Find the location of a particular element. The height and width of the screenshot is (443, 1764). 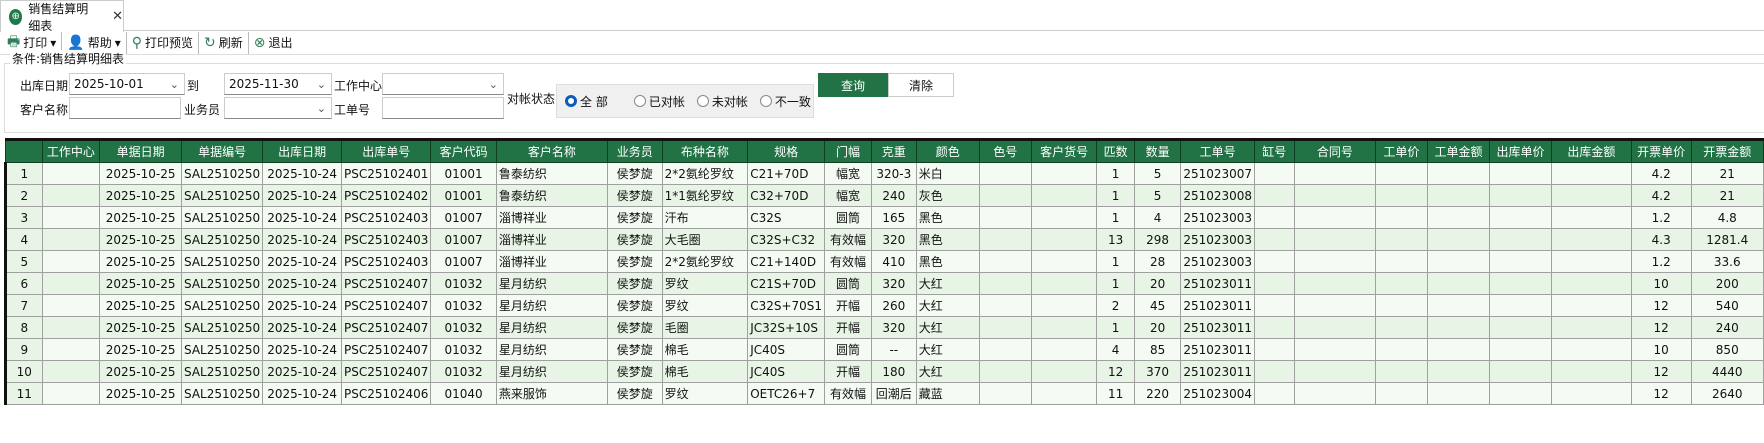

table-cell: 11 is located at coordinates (1115, 393).